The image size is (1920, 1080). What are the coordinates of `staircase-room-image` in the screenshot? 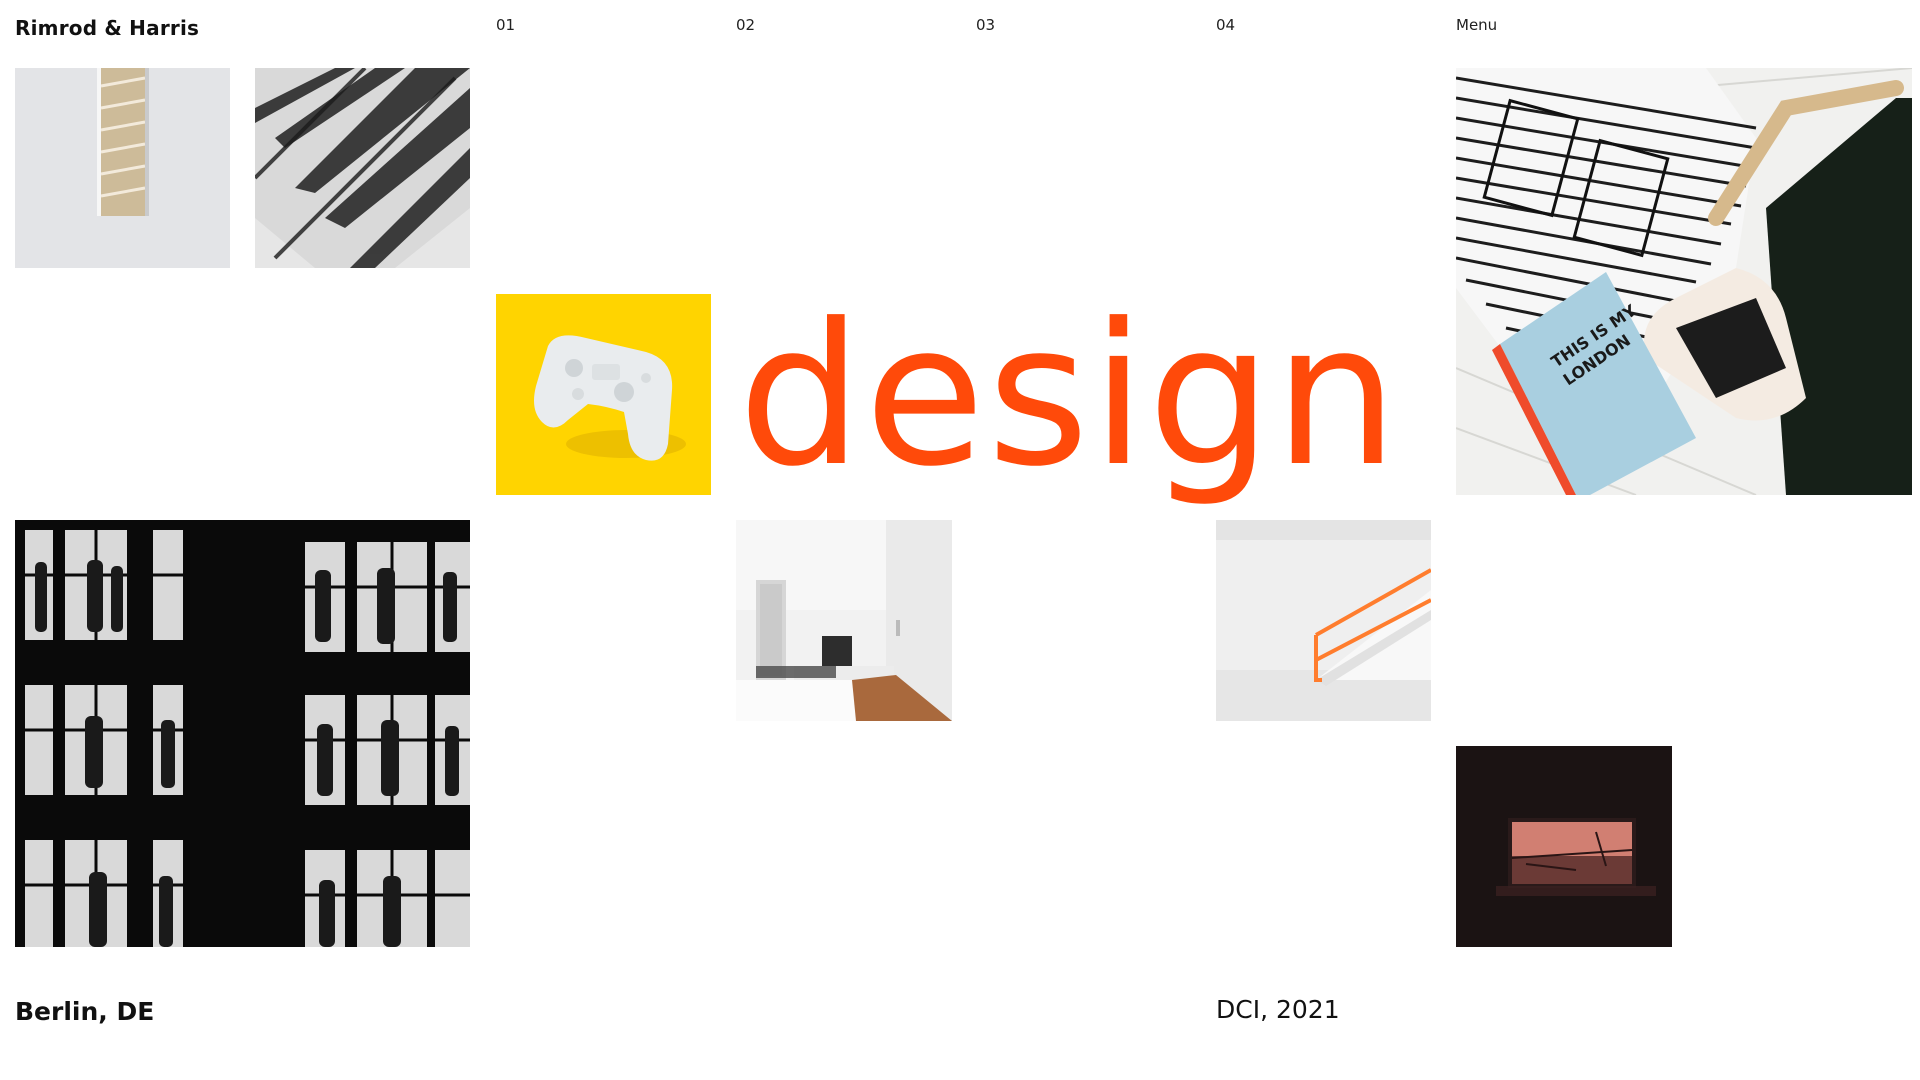 It's located at (1323, 620).